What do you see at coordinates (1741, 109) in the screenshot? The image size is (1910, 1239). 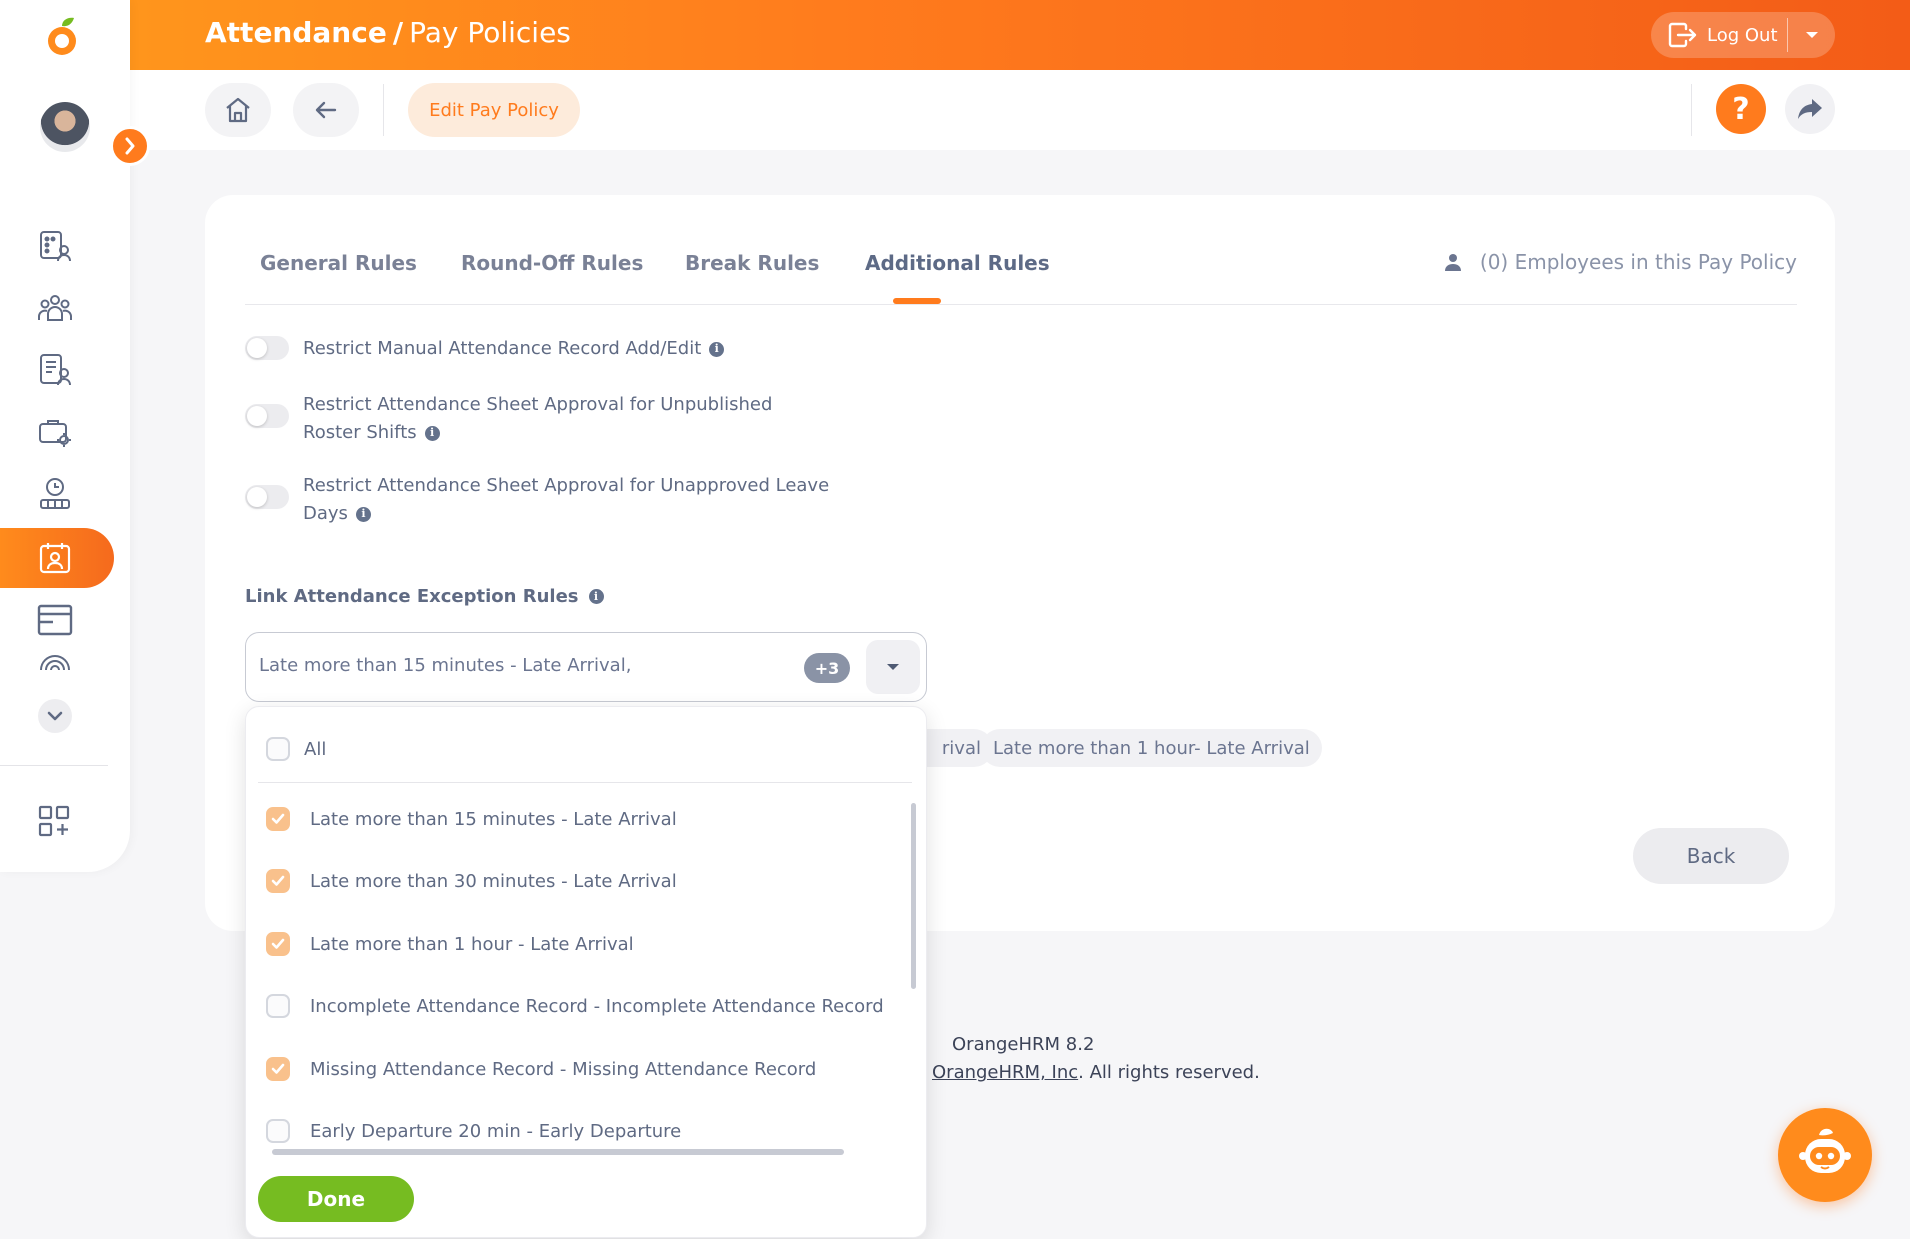 I see `help-icon: ?` at bounding box center [1741, 109].